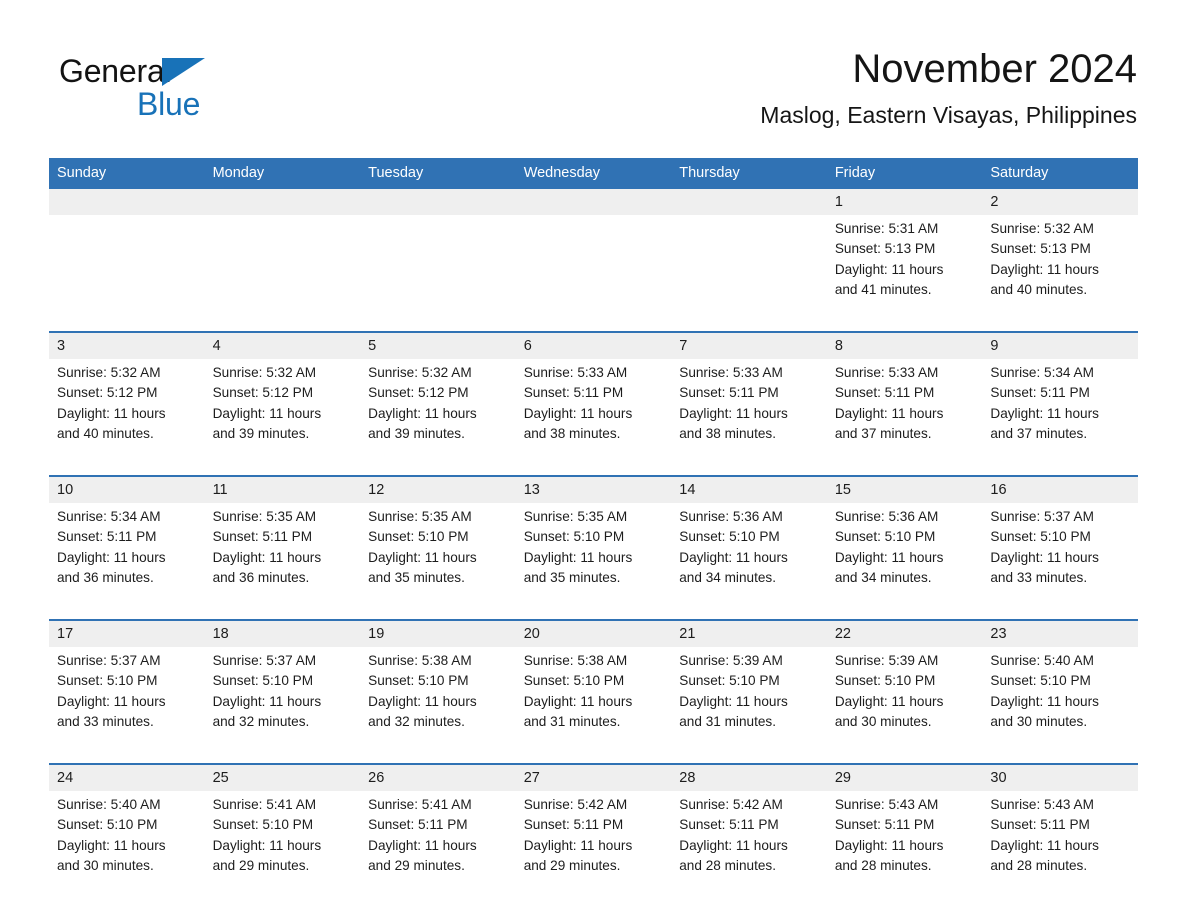  I want to click on day-number: 8, so click(904, 345).